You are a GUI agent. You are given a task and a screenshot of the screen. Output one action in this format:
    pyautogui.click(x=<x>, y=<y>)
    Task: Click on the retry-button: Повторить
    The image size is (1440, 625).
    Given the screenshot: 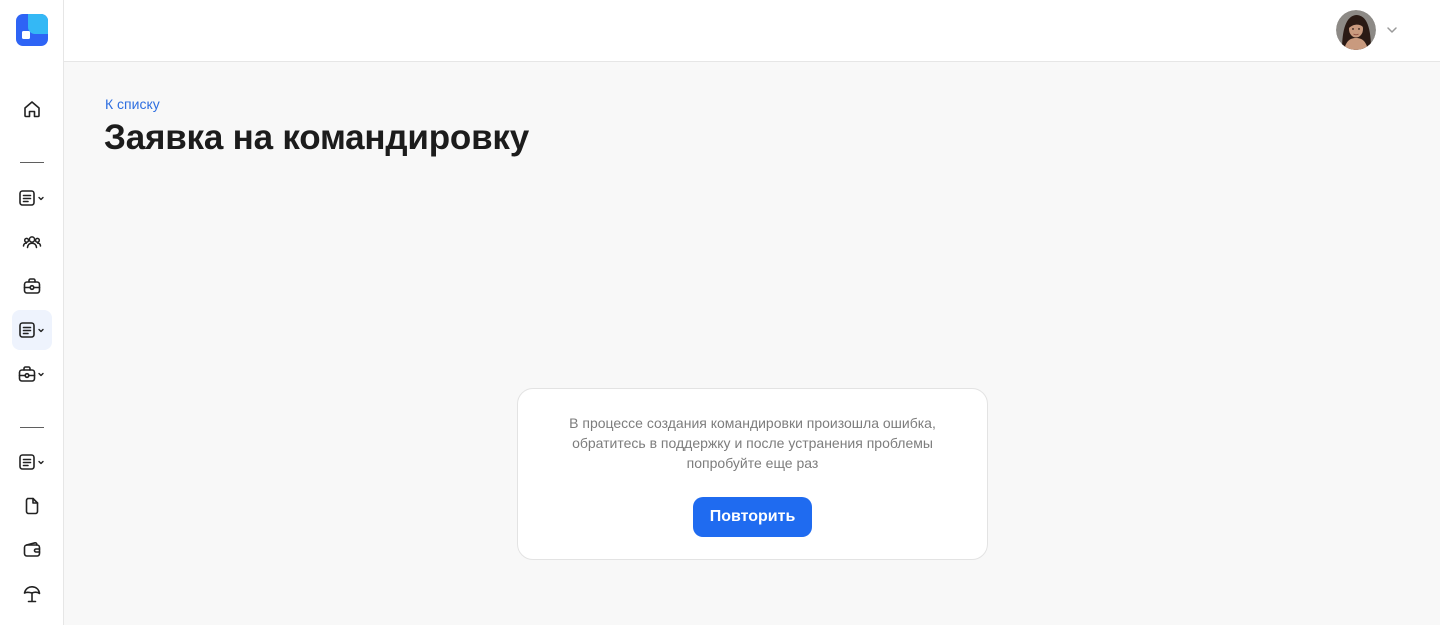 What is the action you would take?
    pyautogui.click(x=752, y=517)
    